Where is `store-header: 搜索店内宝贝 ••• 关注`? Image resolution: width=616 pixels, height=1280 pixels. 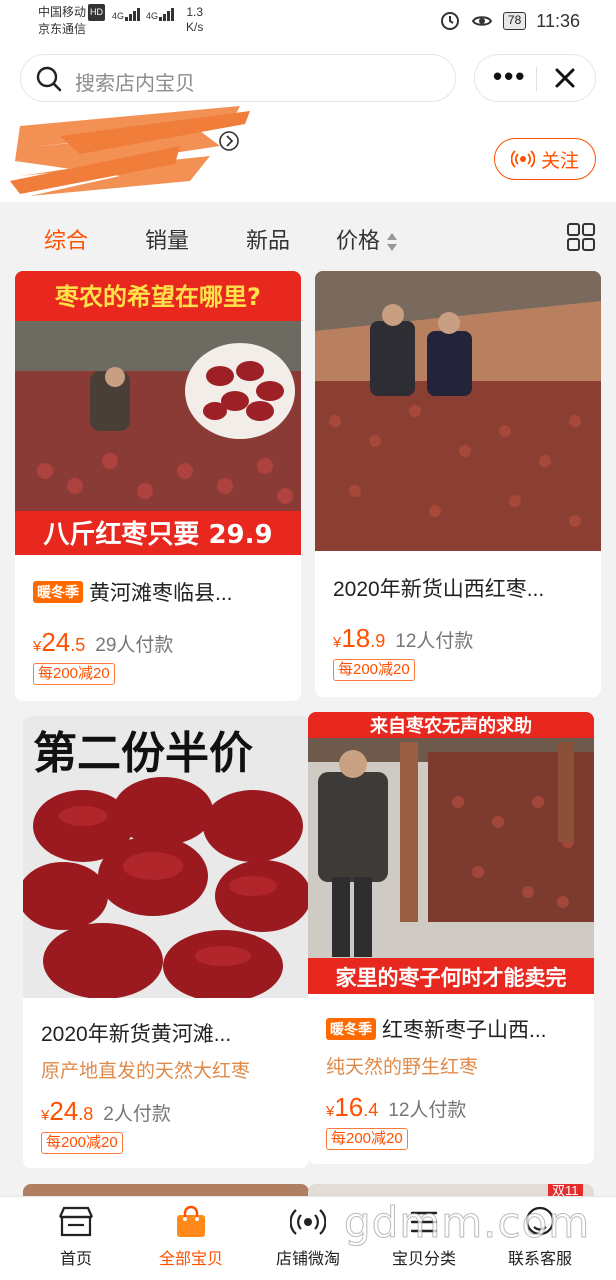
store-header: 搜索店内宝贝 ••• 关注 is located at coordinates (308, 123).